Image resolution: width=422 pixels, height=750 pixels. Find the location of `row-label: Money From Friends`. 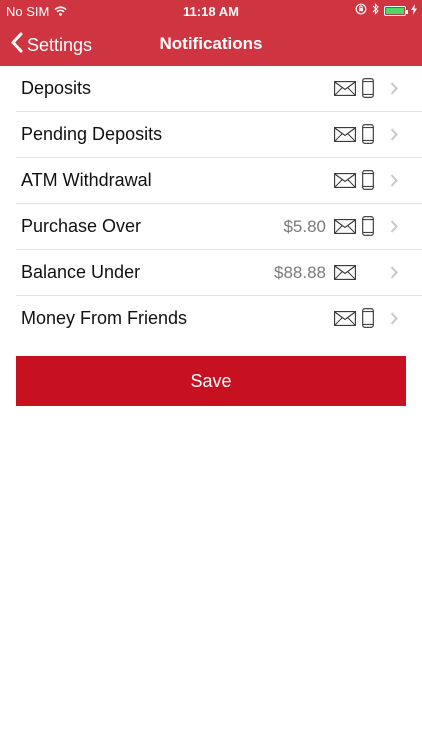

row-label: Money From Friends is located at coordinates (104, 318).